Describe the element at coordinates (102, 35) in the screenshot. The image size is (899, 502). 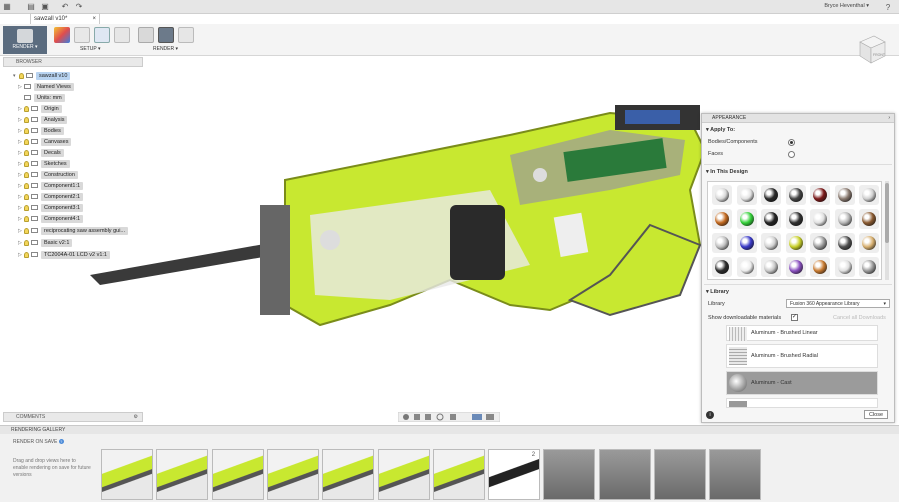
I see `texture-map-icon` at that location.